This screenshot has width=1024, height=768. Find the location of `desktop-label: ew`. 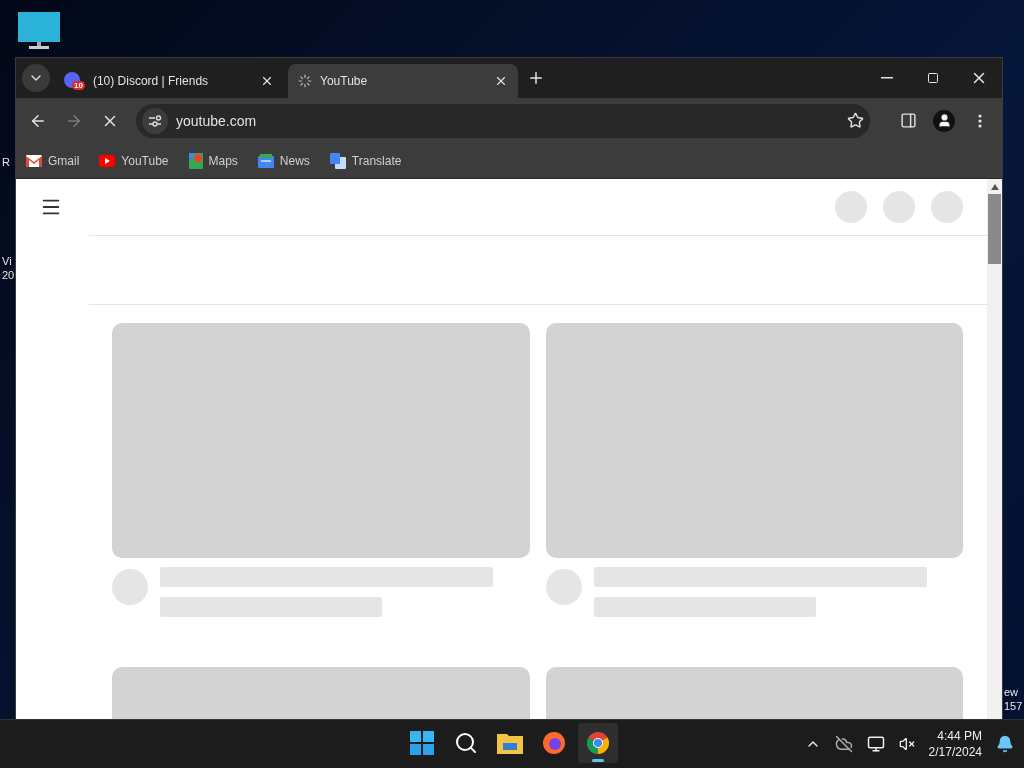

desktop-label: ew is located at coordinates (1011, 692).